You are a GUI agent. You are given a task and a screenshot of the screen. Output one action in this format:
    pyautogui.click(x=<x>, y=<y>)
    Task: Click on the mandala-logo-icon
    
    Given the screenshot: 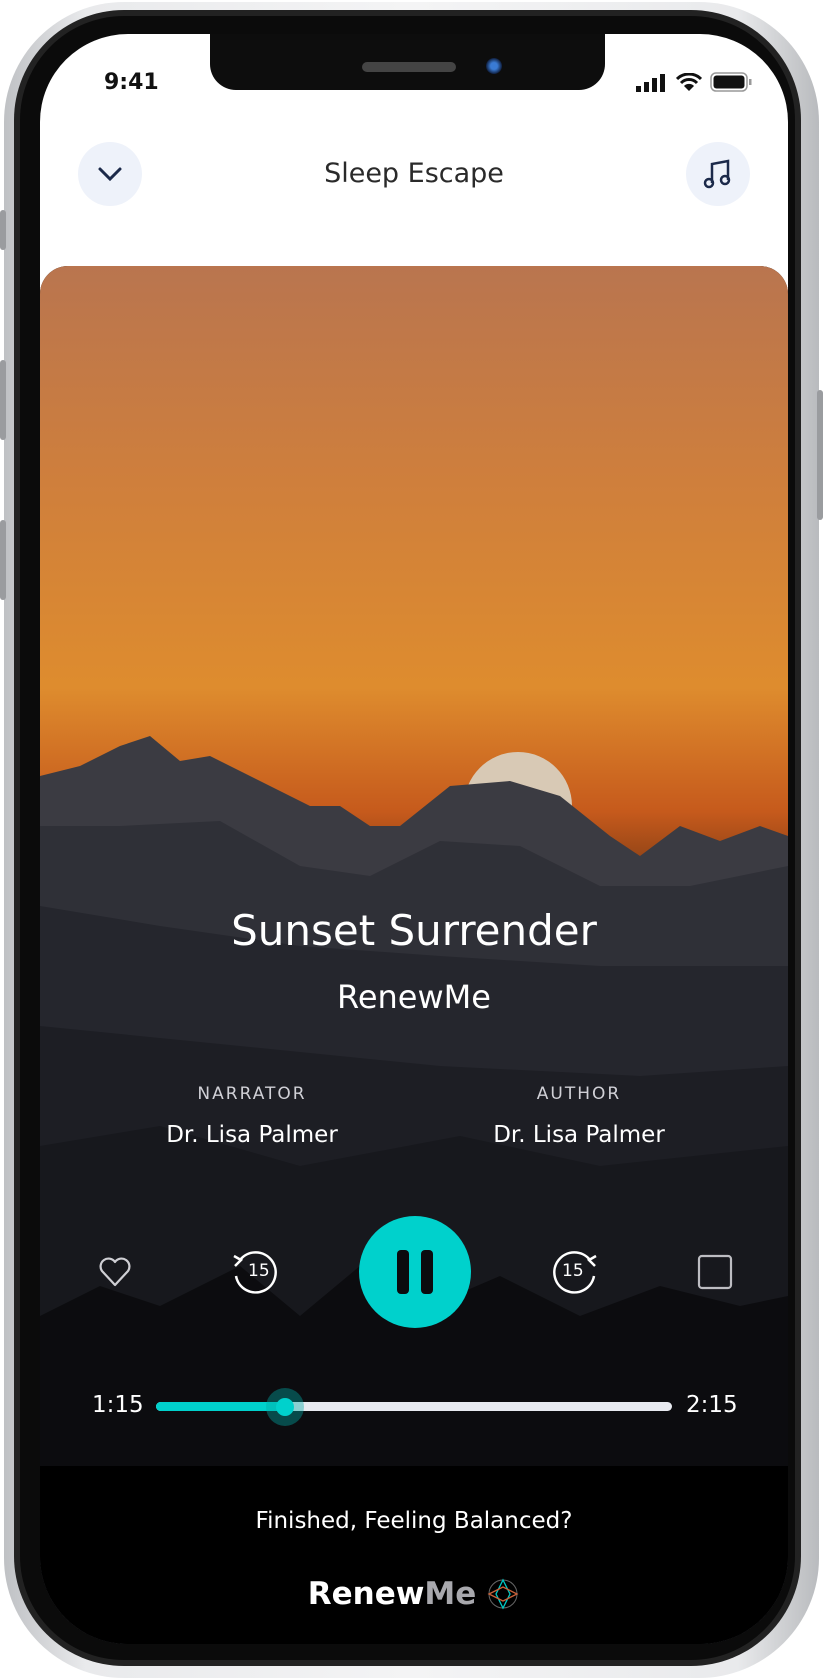 What is the action you would take?
    pyautogui.click(x=503, y=1594)
    